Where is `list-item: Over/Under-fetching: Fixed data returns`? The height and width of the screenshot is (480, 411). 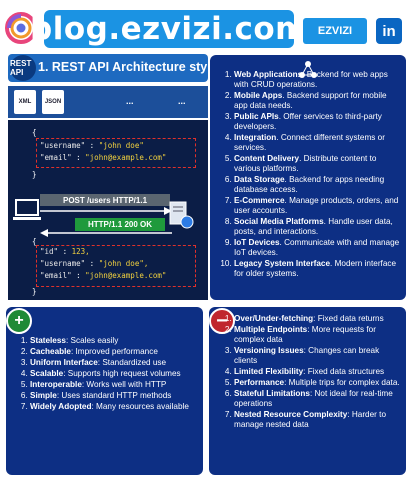
list-item: Over/Under-fetching: Fixed data returns is located at coordinates (318, 319).